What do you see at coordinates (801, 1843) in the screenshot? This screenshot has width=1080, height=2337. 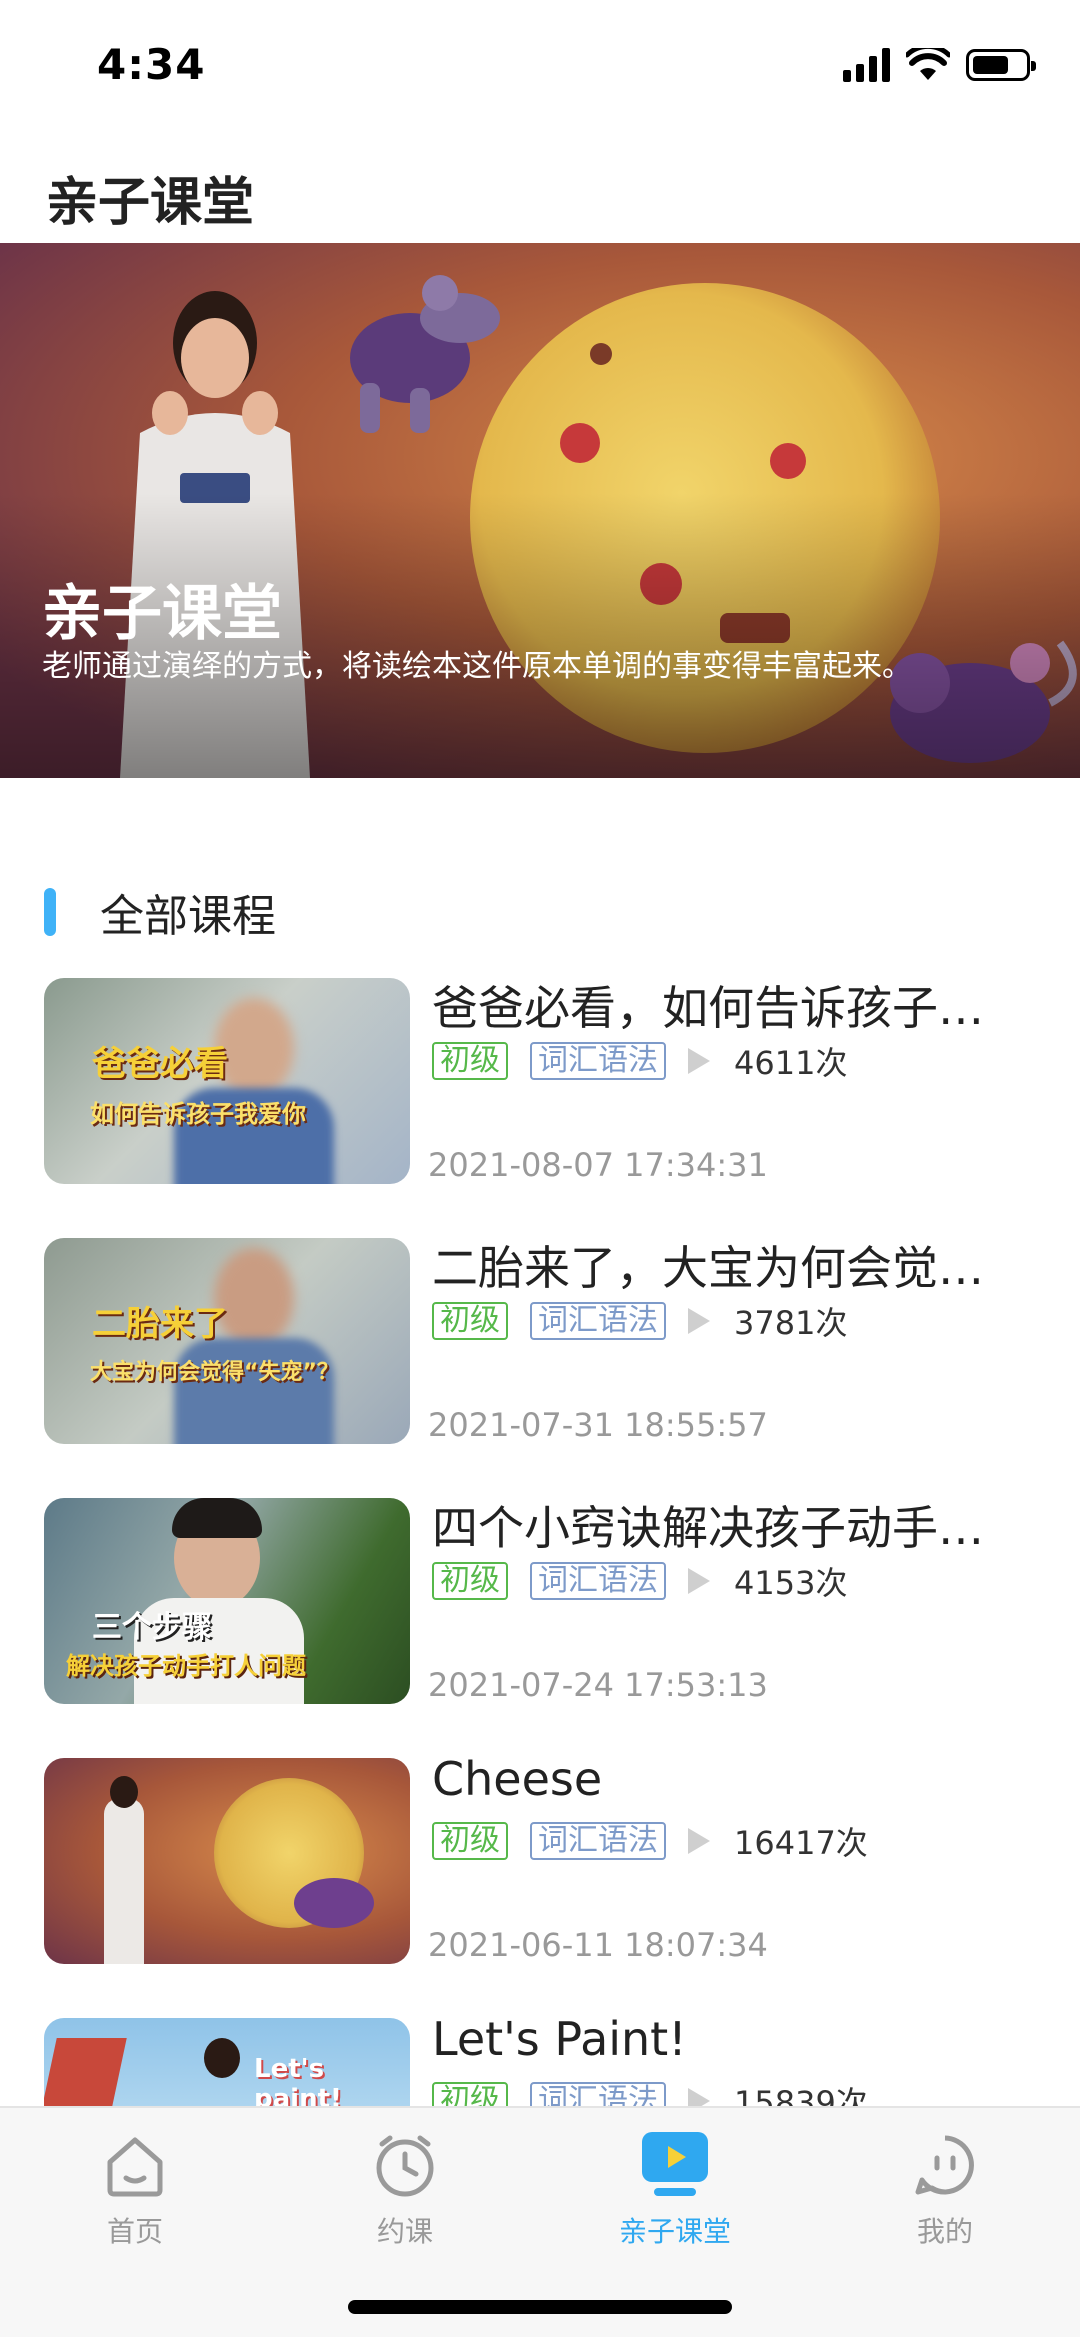 I see `view-count: 16417次` at bounding box center [801, 1843].